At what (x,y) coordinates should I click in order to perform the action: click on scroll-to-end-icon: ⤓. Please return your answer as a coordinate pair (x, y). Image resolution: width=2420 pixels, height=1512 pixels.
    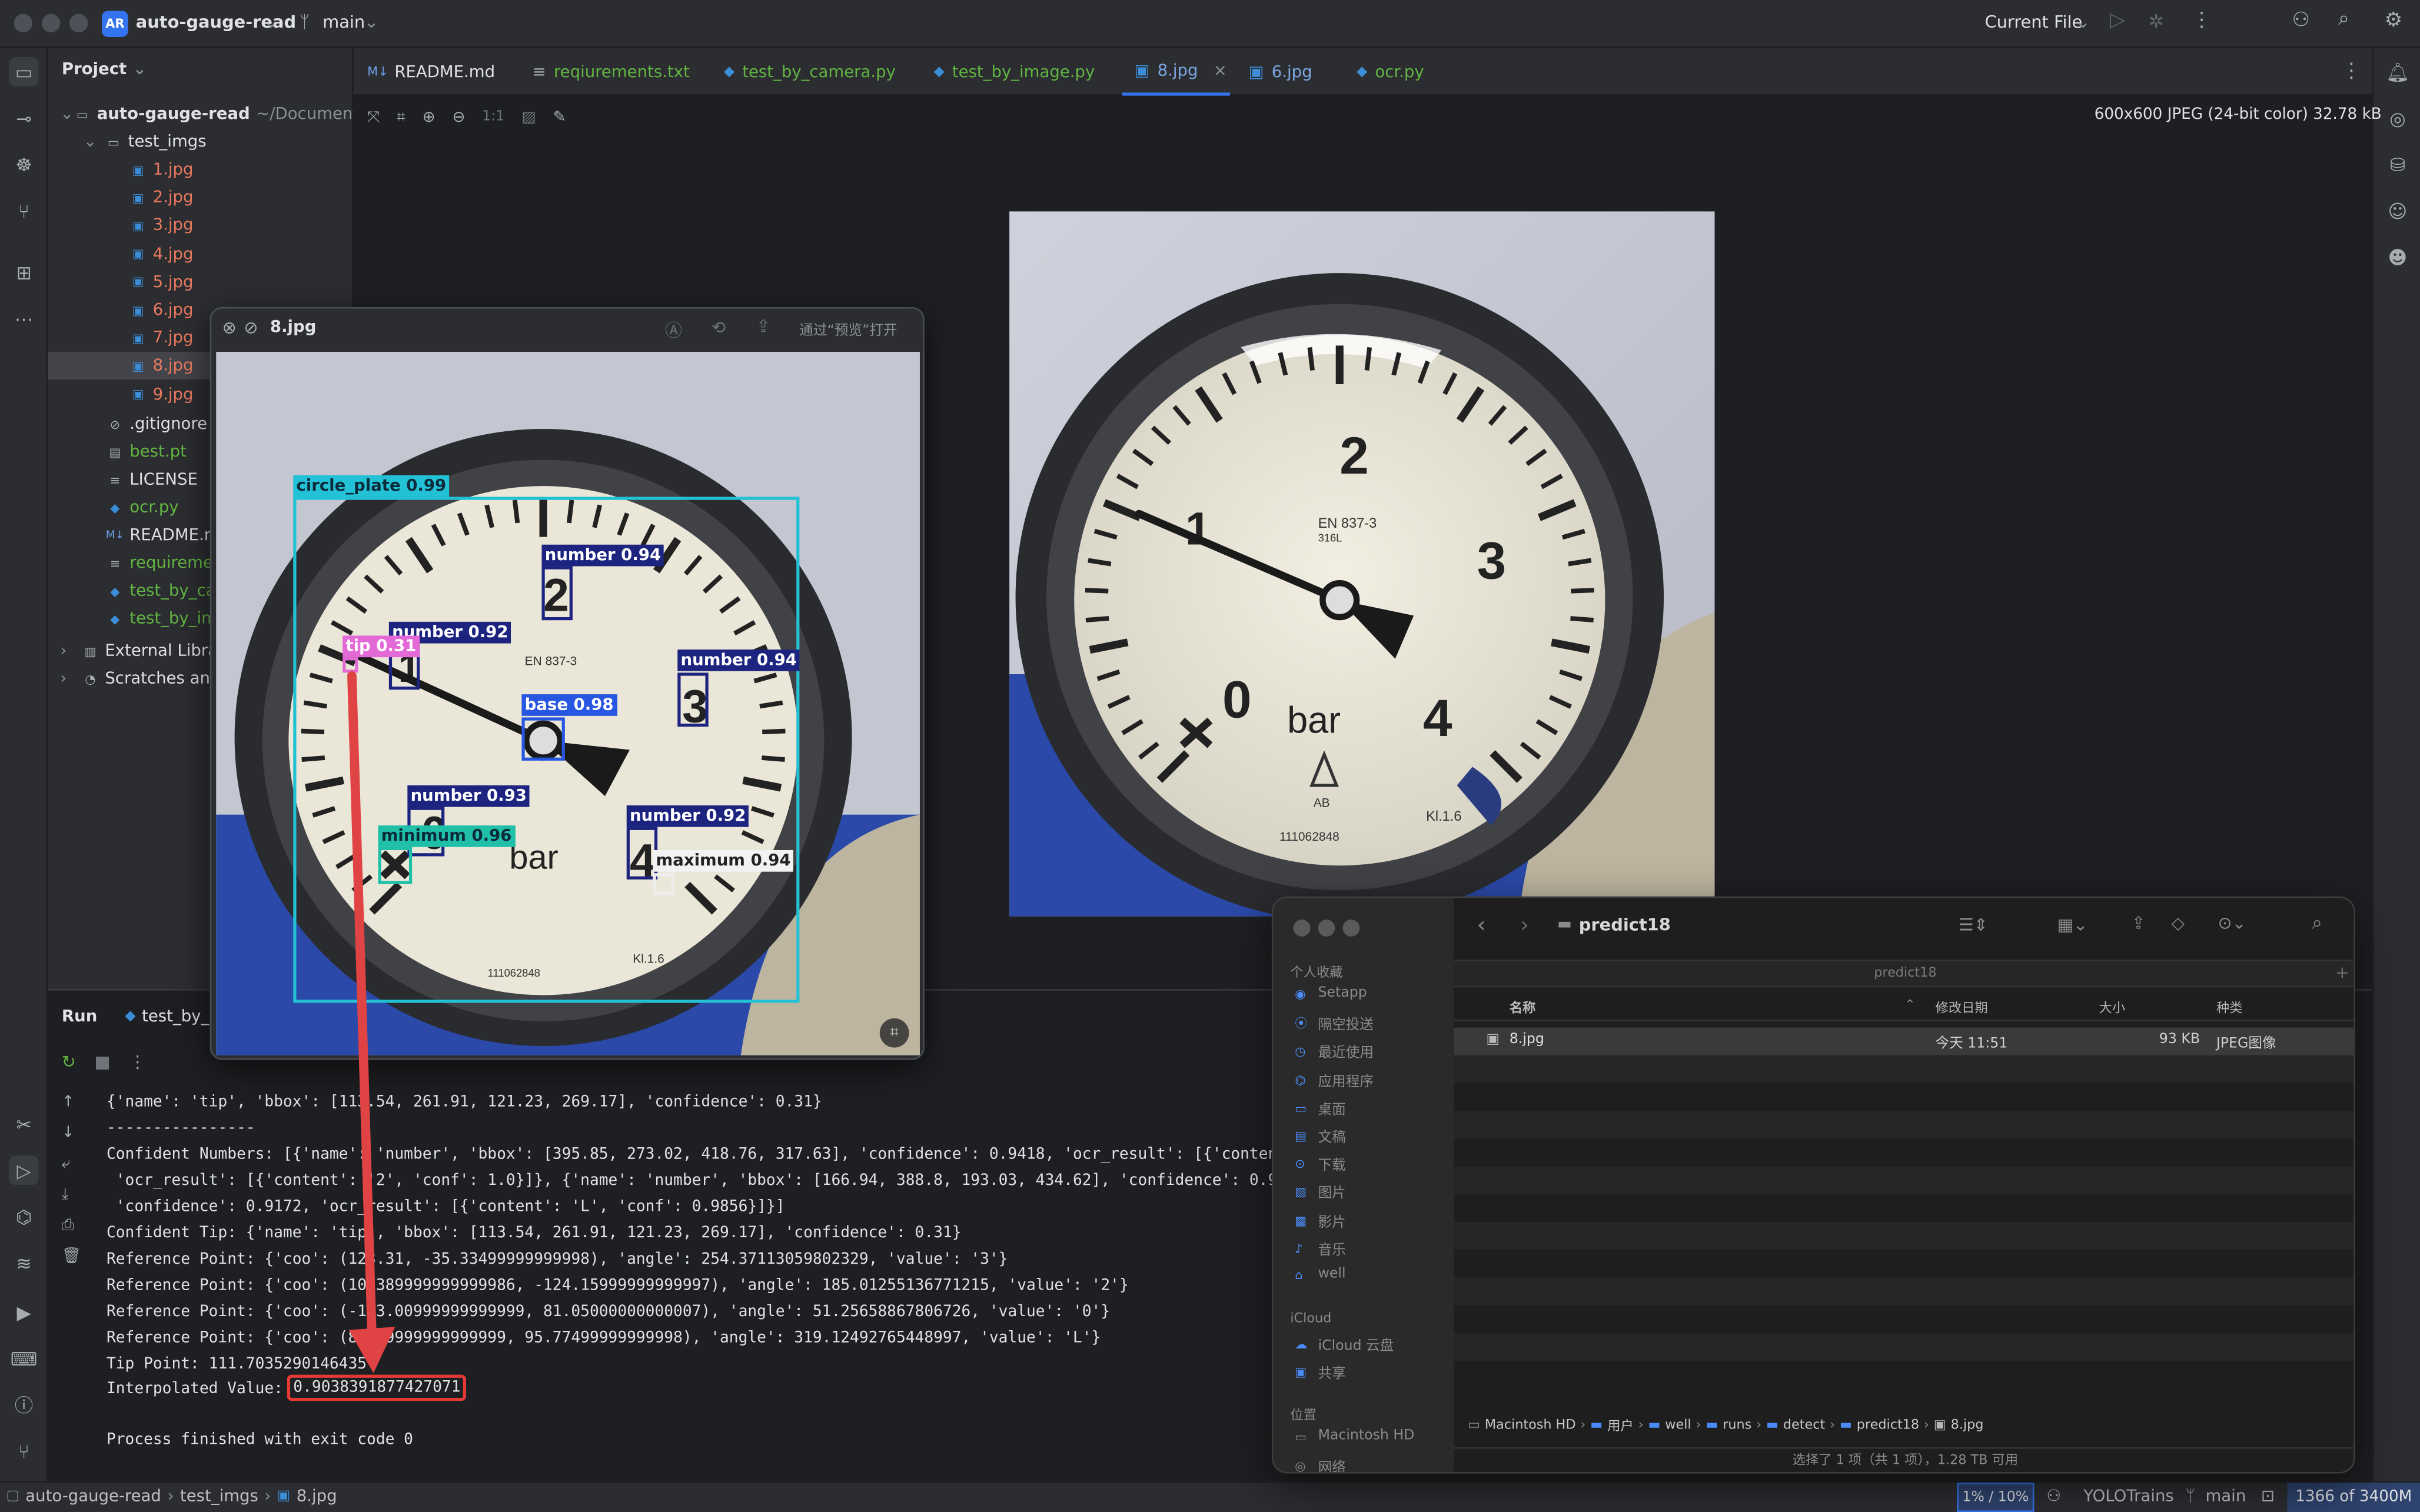
    Looking at the image, I should click on (71, 1195).